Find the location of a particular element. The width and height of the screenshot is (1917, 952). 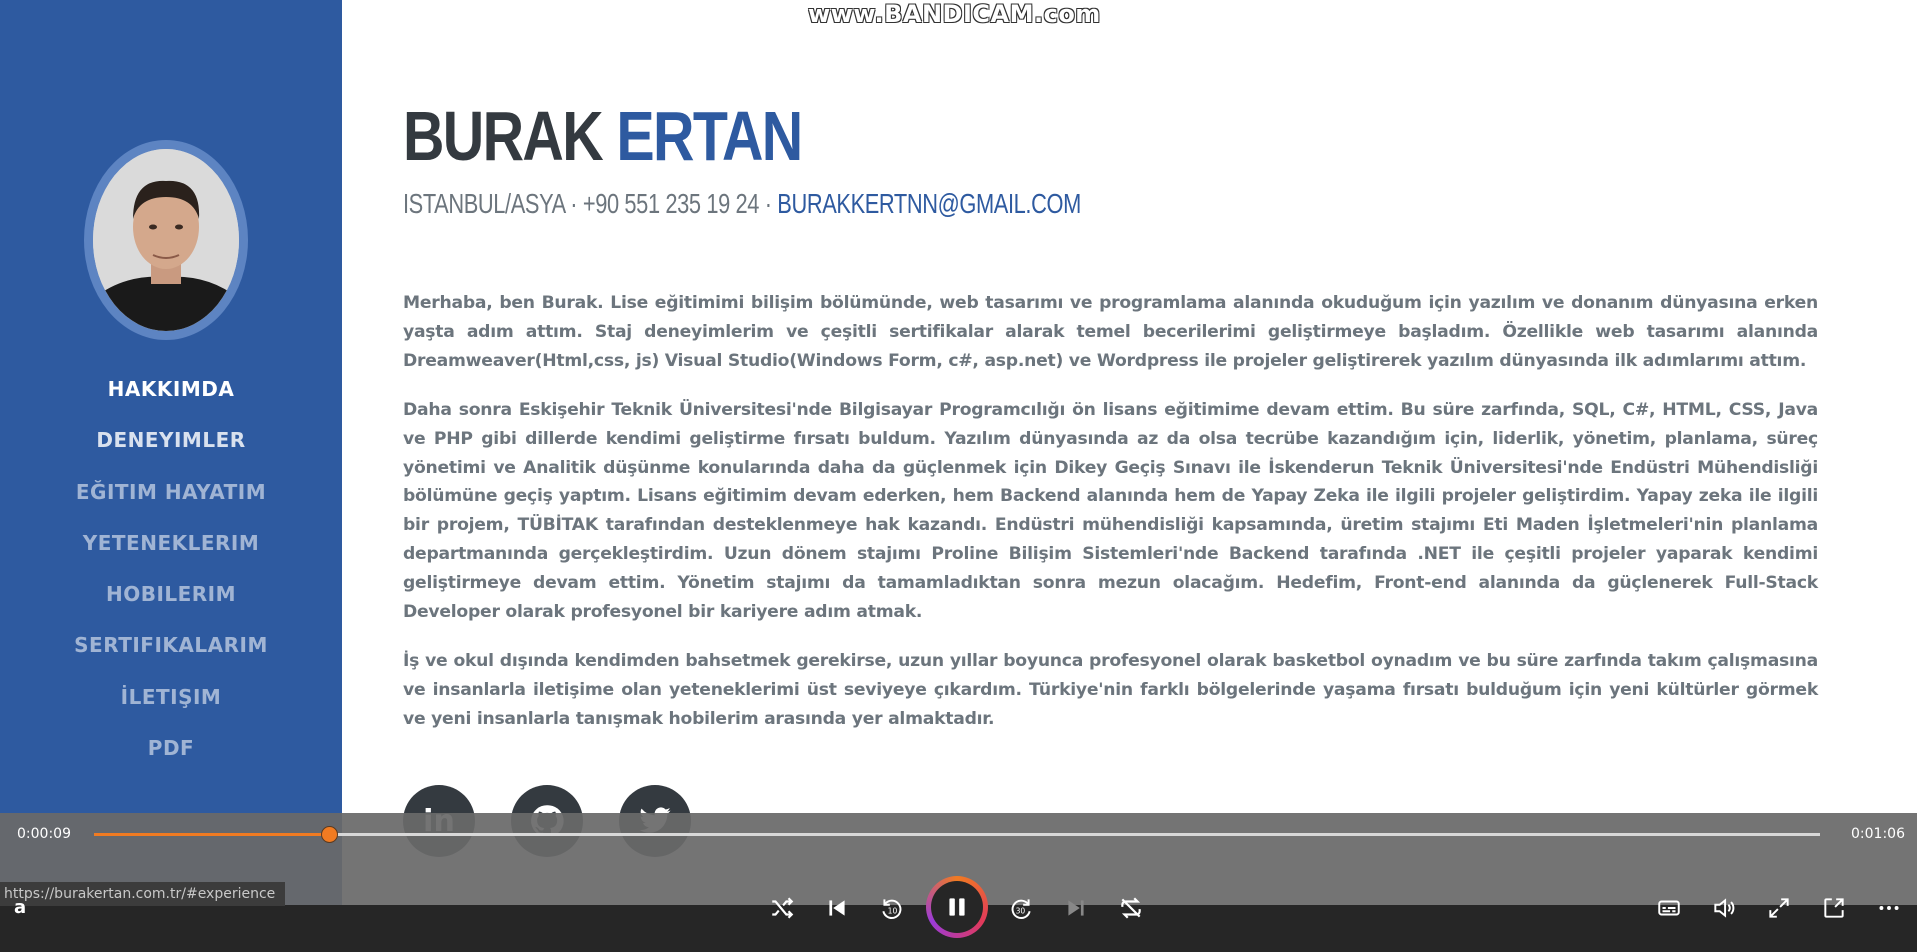

next-track-icon is located at coordinates (1076, 908).